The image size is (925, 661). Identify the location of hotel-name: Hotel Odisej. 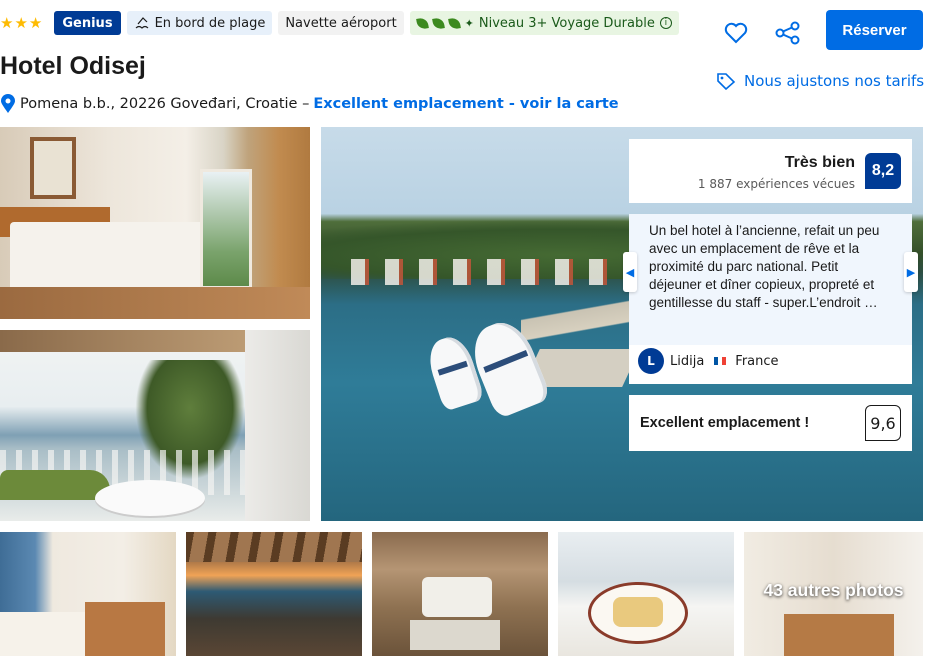
(73, 66).